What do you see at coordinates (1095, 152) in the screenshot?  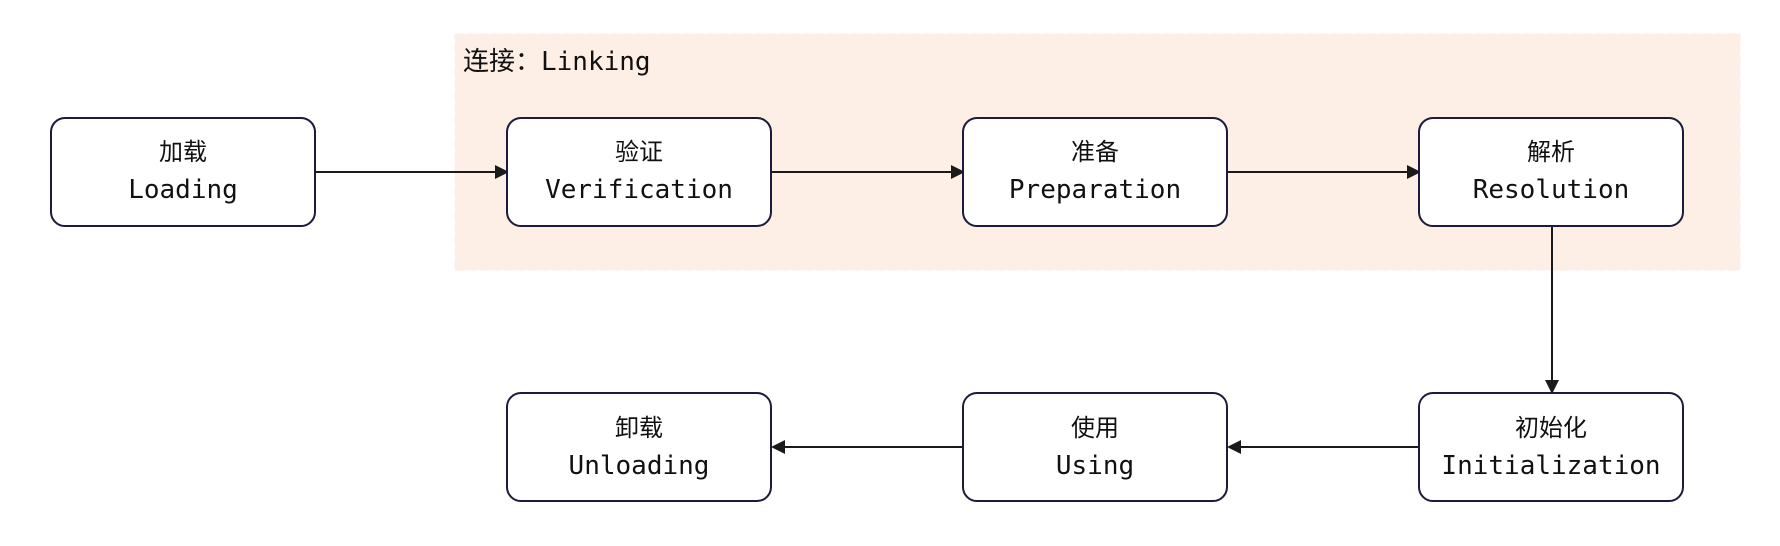 I see `node-preparation-cn-label: 准备` at bounding box center [1095, 152].